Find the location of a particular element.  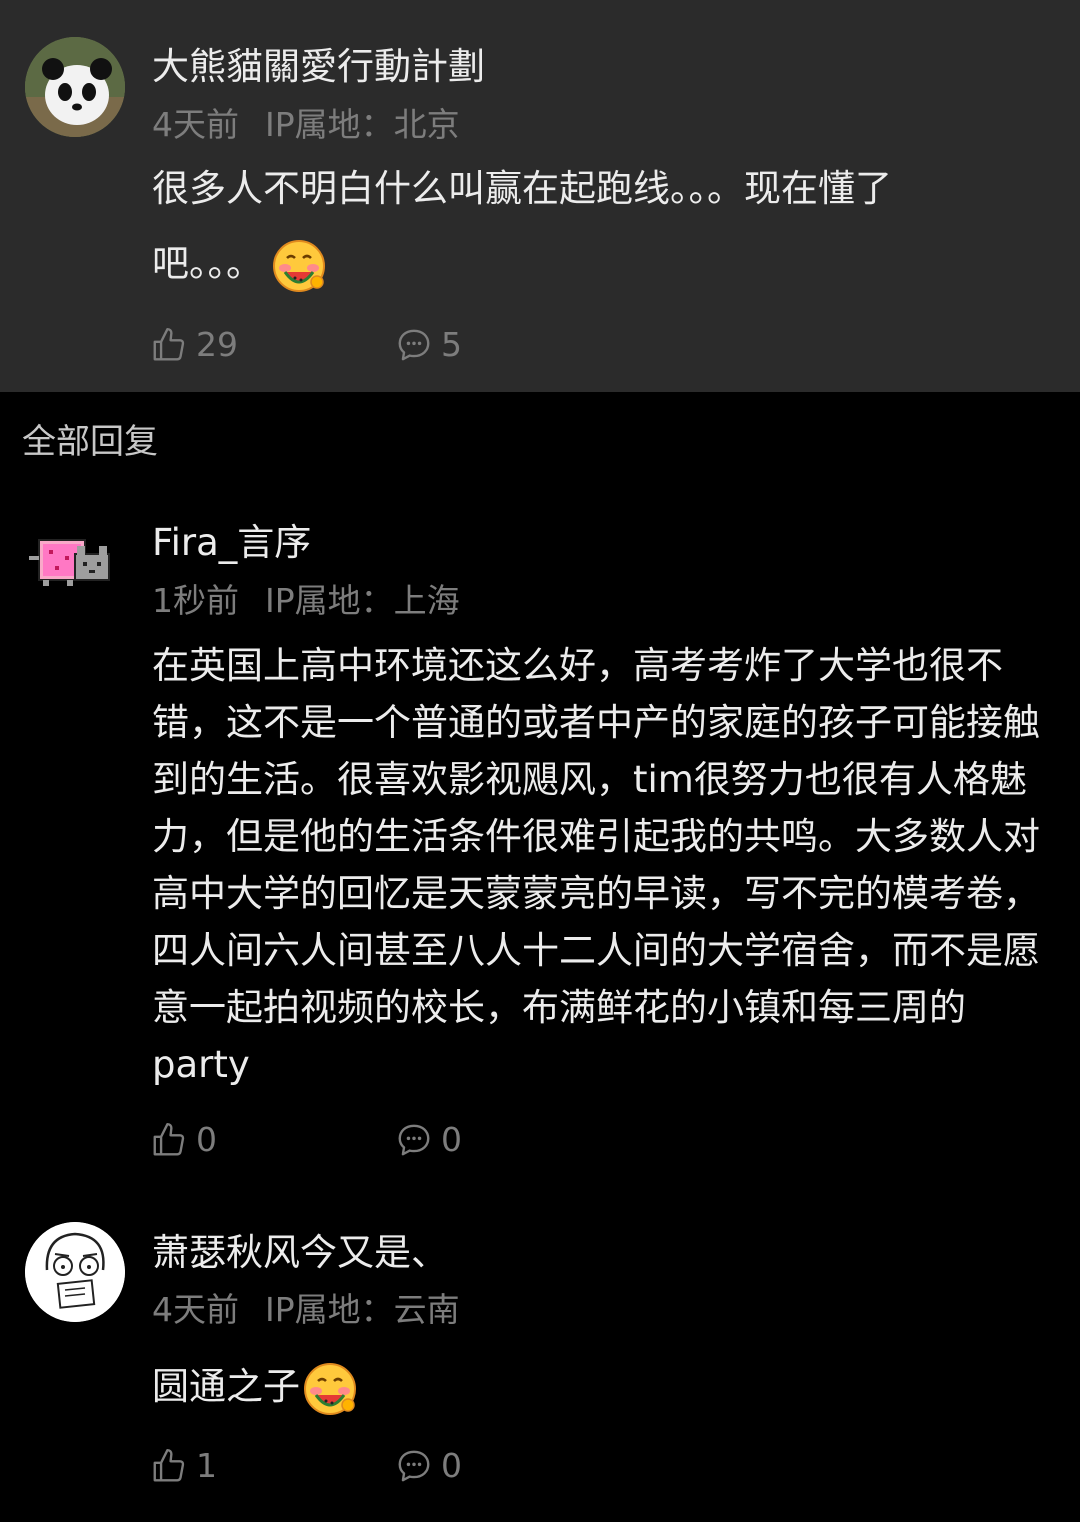

reply-button: 5 is located at coordinates (428, 344).